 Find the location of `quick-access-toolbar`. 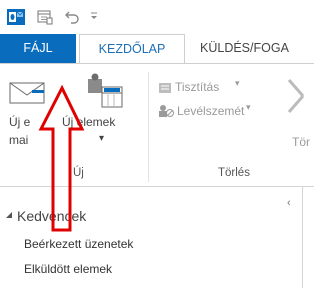

quick-access-toolbar is located at coordinates (157, 17).